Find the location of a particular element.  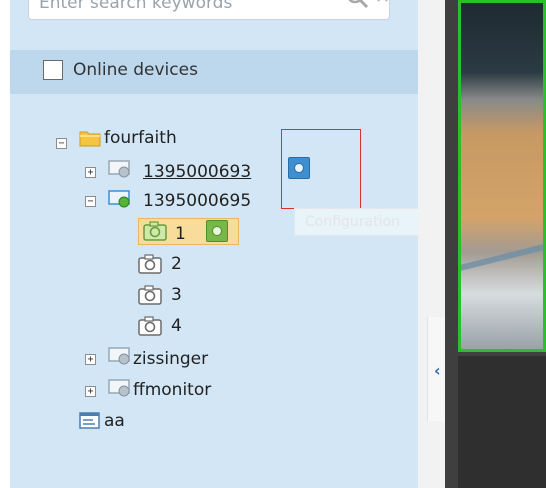

list-icon is located at coordinates (89, 420).